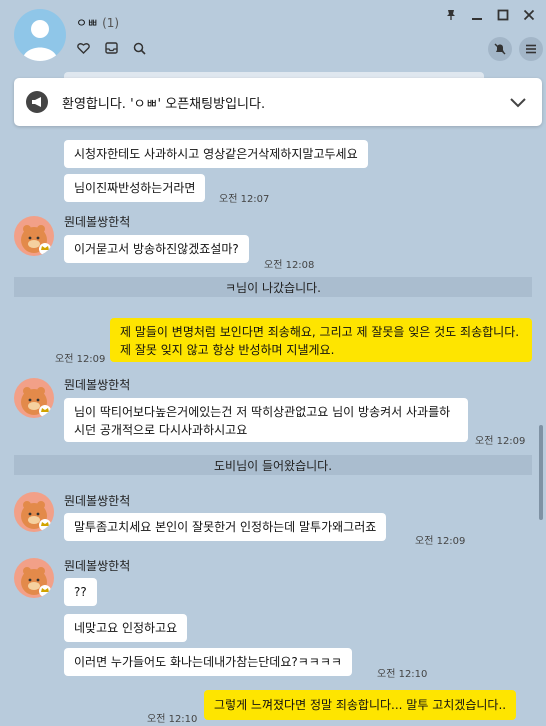 The image size is (546, 726). I want to click on menu-button, so click(531, 49).